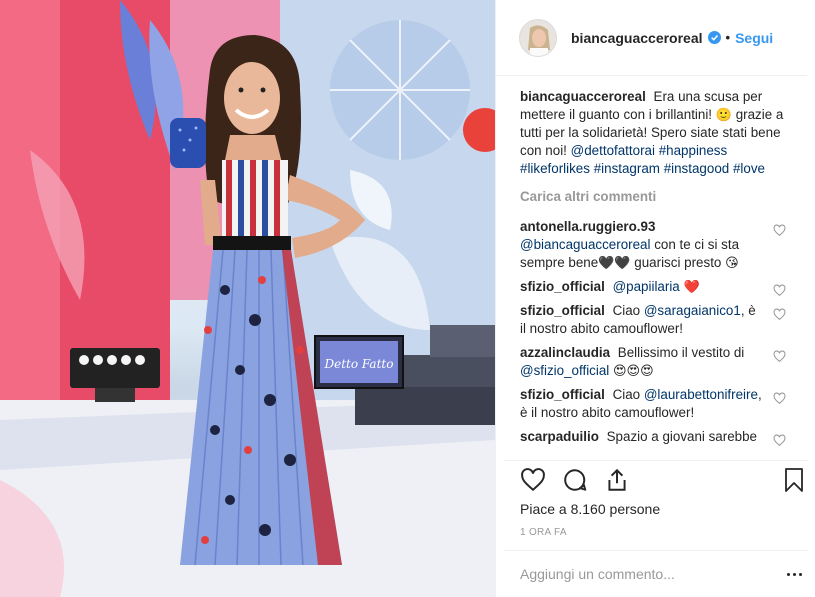 This screenshot has width=815, height=597. Describe the element at coordinates (543, 532) in the screenshot. I see `post-timestamp: 1 ORA FA` at that location.